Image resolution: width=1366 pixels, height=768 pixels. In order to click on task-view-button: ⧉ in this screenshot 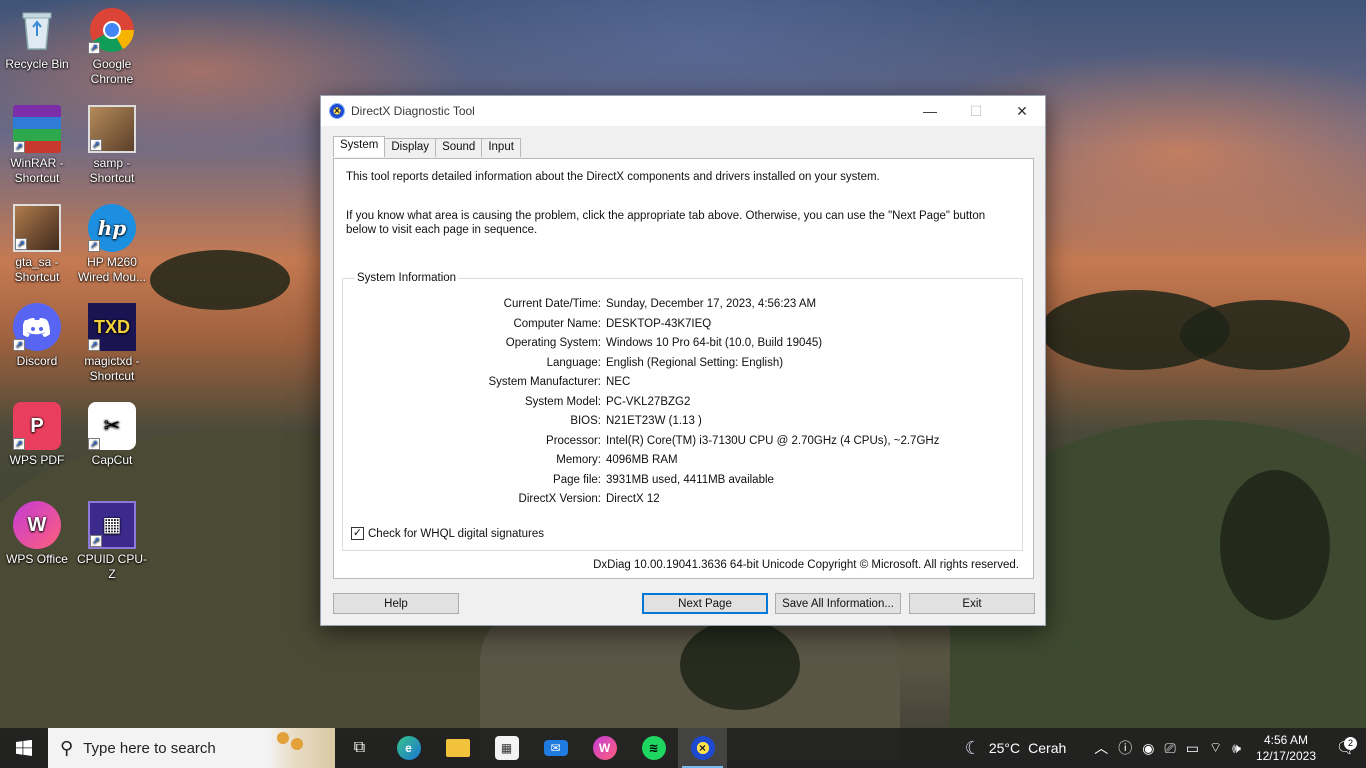, I will do `click(359, 748)`.